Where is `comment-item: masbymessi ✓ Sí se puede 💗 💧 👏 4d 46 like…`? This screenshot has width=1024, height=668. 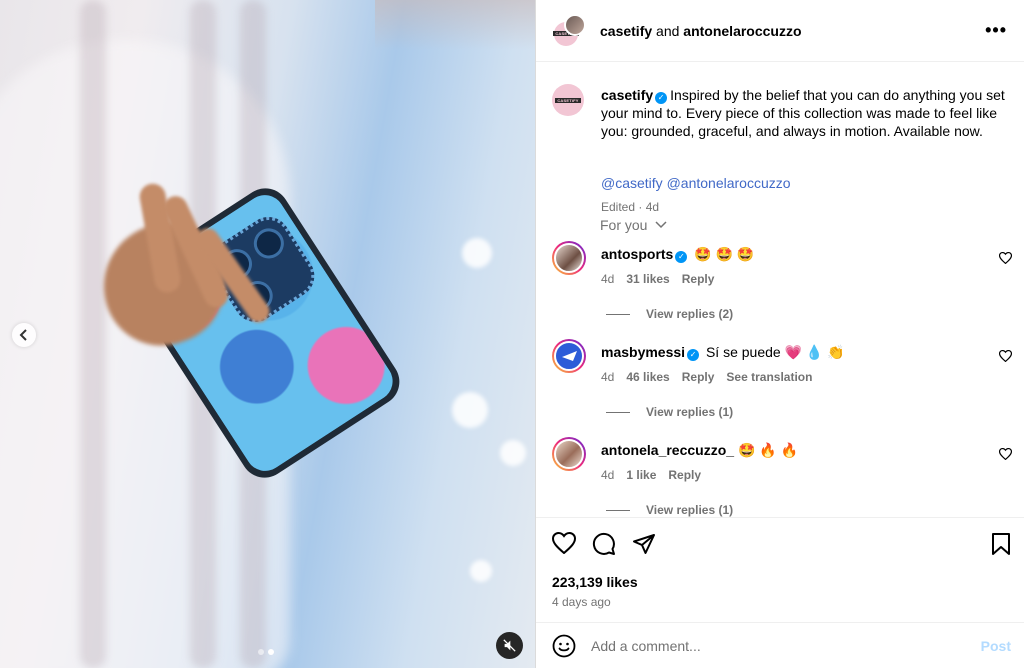
comment-item: masbymessi ✓ Sí se puede 💗 💧 👏 4d 46 like… is located at coordinates (782, 384).